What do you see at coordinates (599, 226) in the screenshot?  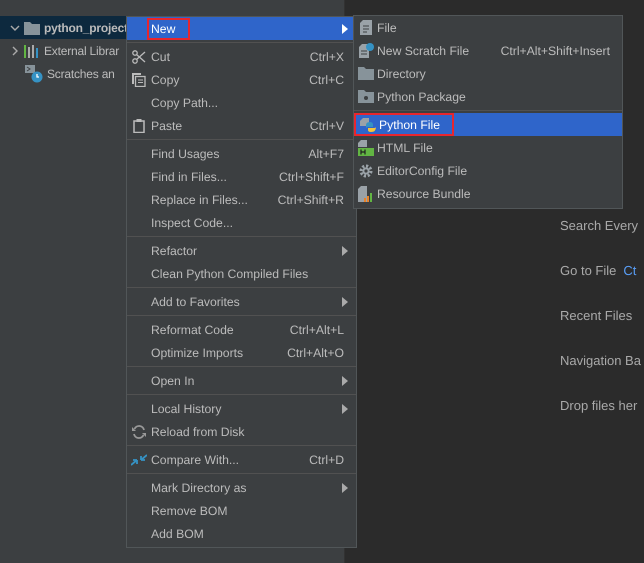 I see `hint-text: Search Every` at bounding box center [599, 226].